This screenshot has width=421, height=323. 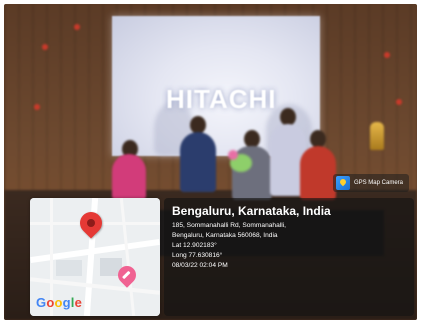 I want to click on google-wordmark-letter: o, so click(x=58, y=302).